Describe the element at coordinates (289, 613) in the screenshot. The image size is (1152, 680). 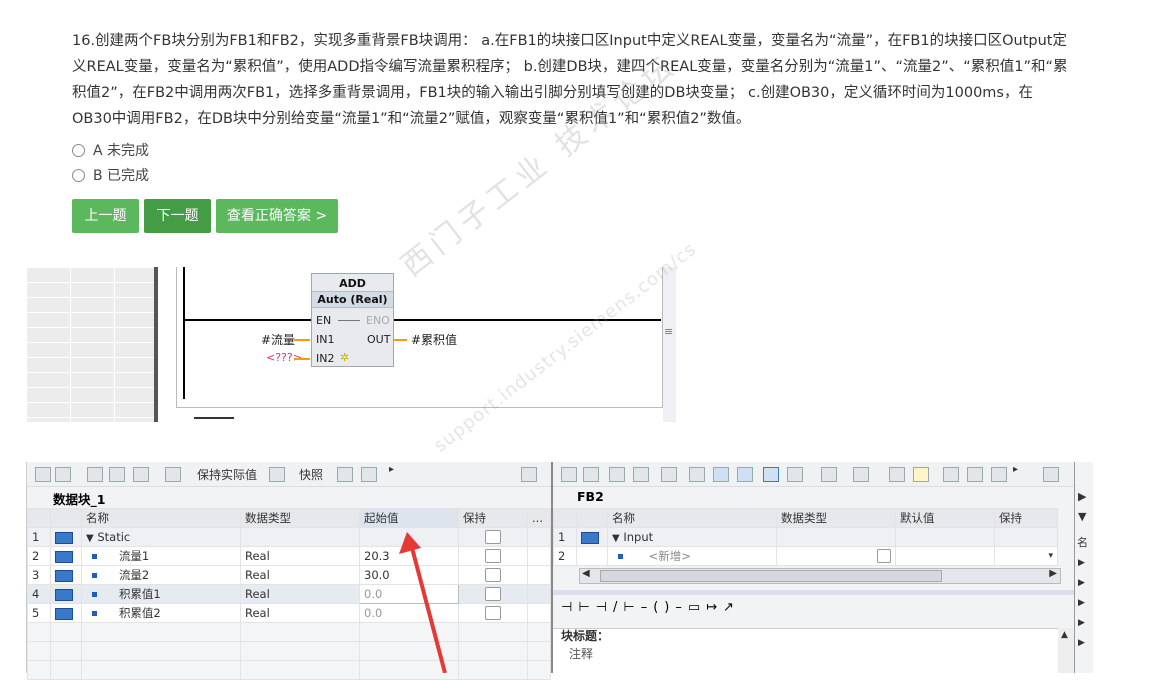
I see `table-row: 5 积累值2 Real 0.0` at that location.